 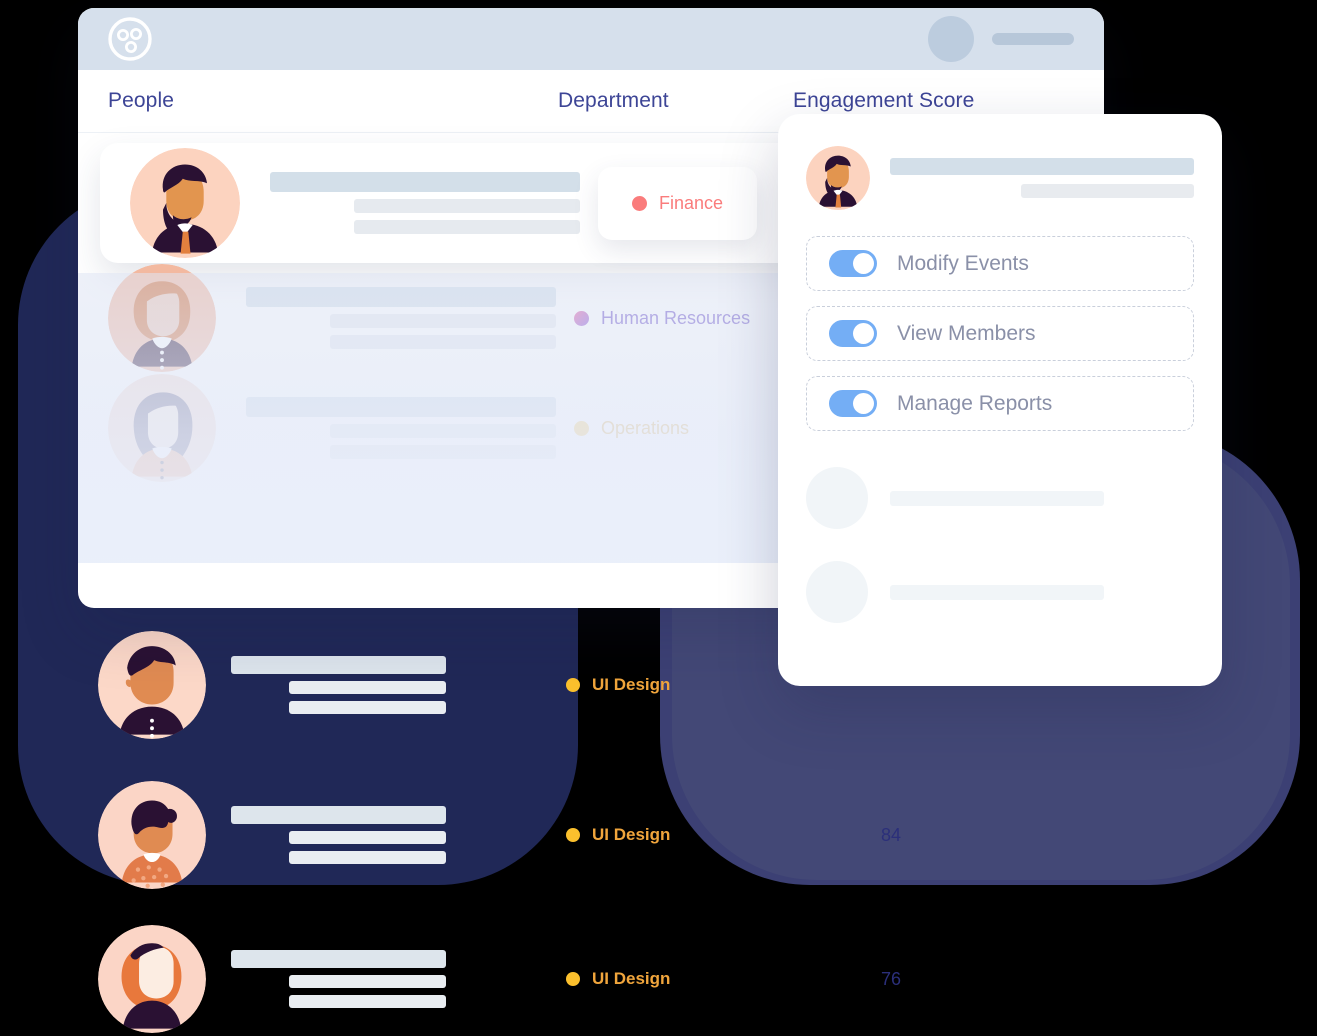 I want to click on engagement-score: 76, so click(x=891, y=978).